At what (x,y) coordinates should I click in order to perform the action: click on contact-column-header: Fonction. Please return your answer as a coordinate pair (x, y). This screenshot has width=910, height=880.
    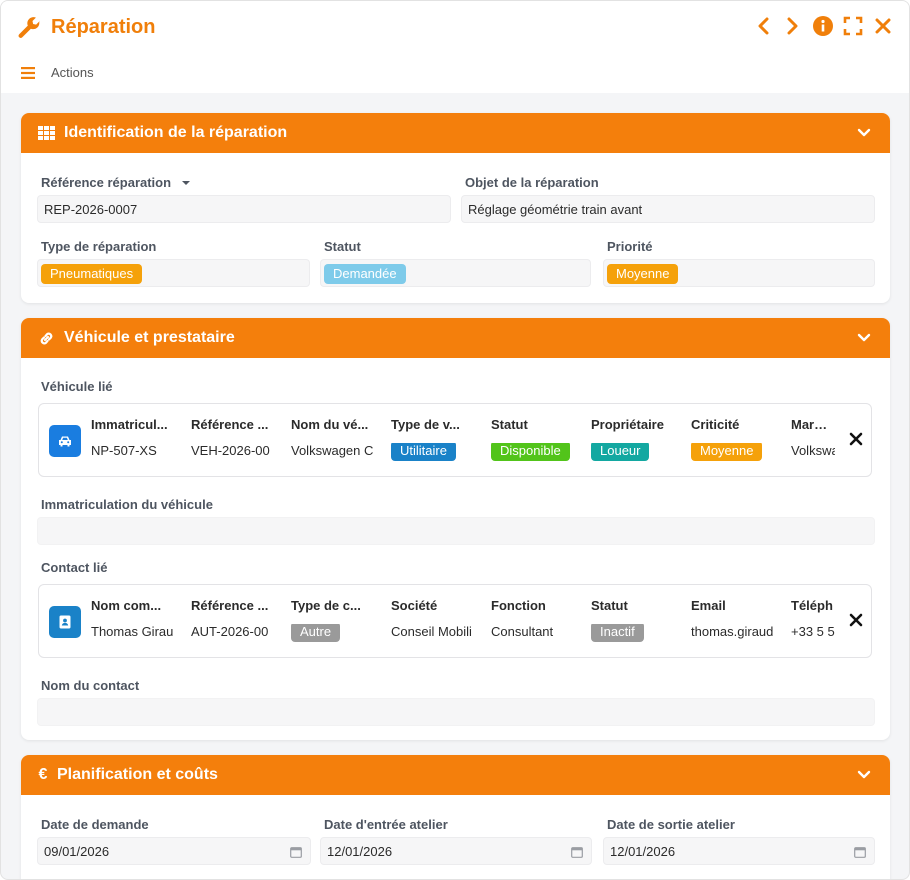
    Looking at the image, I should click on (518, 605).